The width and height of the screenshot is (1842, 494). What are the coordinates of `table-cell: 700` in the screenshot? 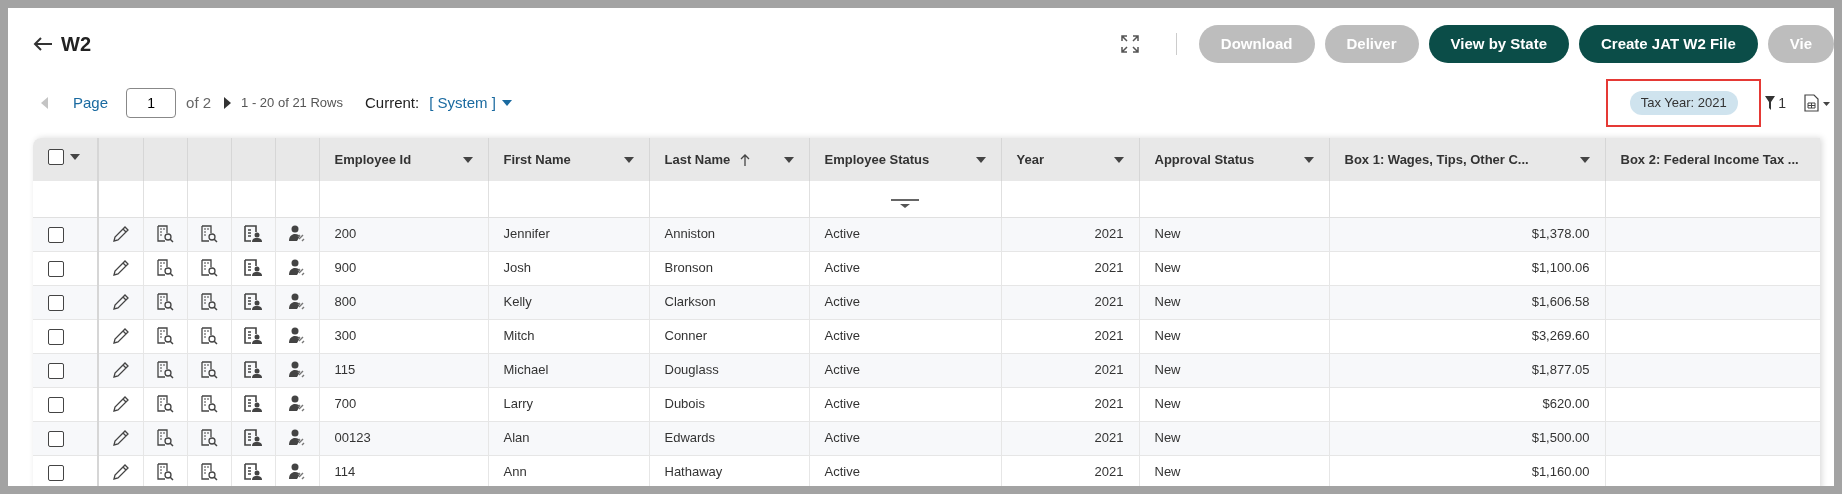 It's located at (345, 404).